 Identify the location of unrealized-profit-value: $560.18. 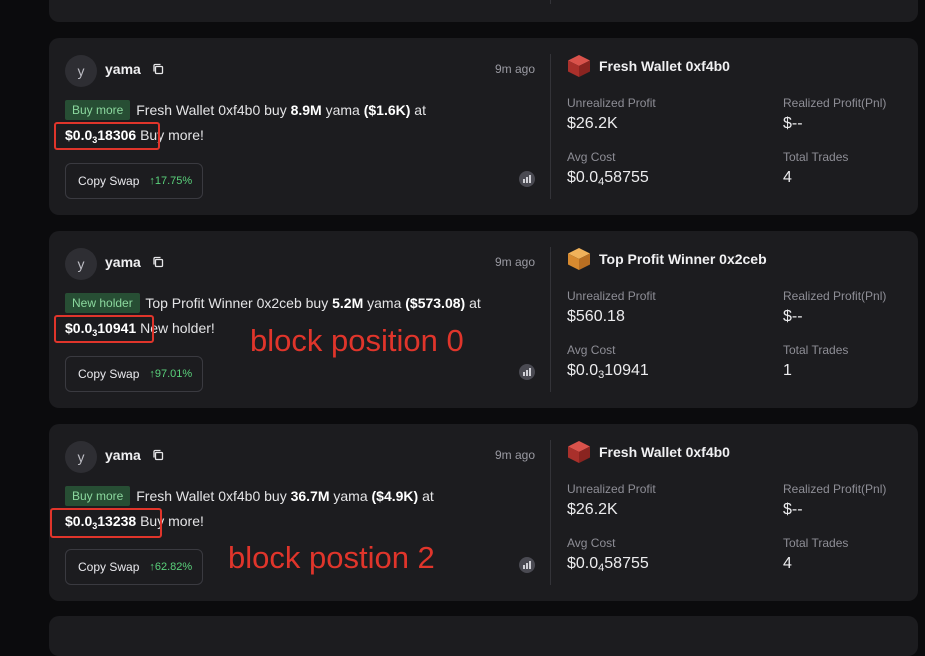
(596, 316).